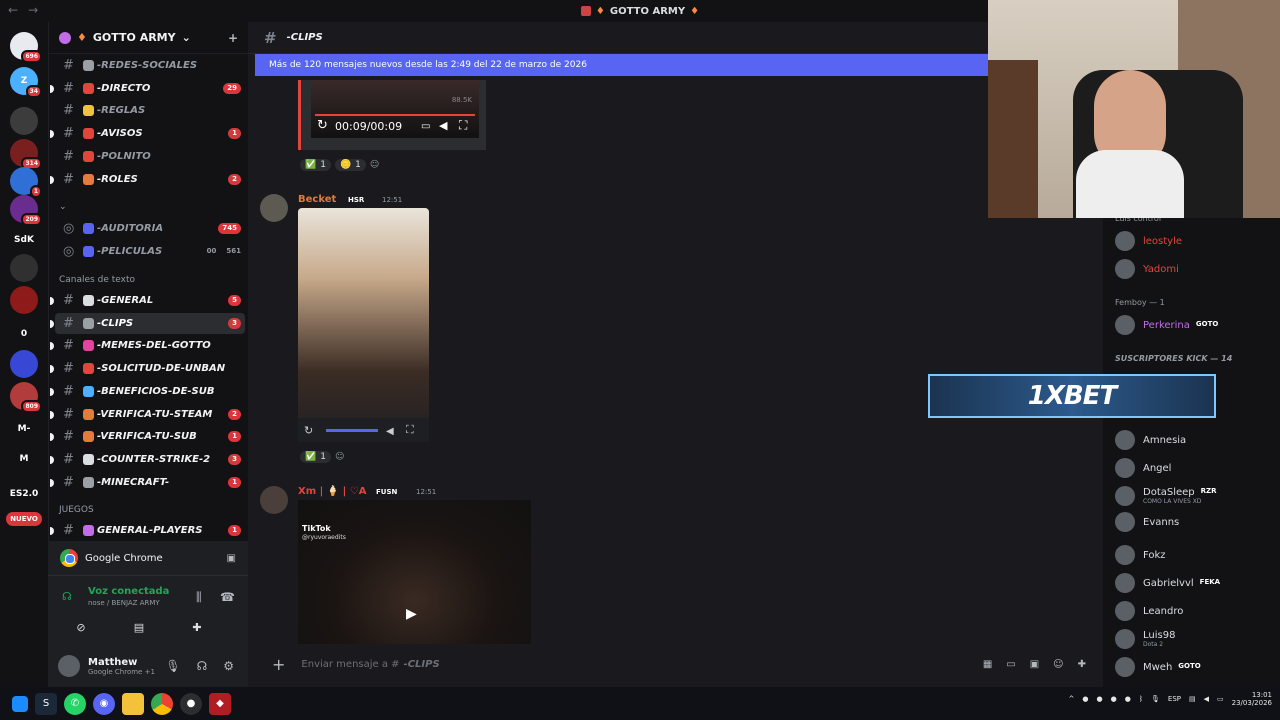 This screenshot has height=720, width=1280. What do you see at coordinates (220, 703) in the screenshot?
I see `app-icon: ◆` at bounding box center [220, 703].